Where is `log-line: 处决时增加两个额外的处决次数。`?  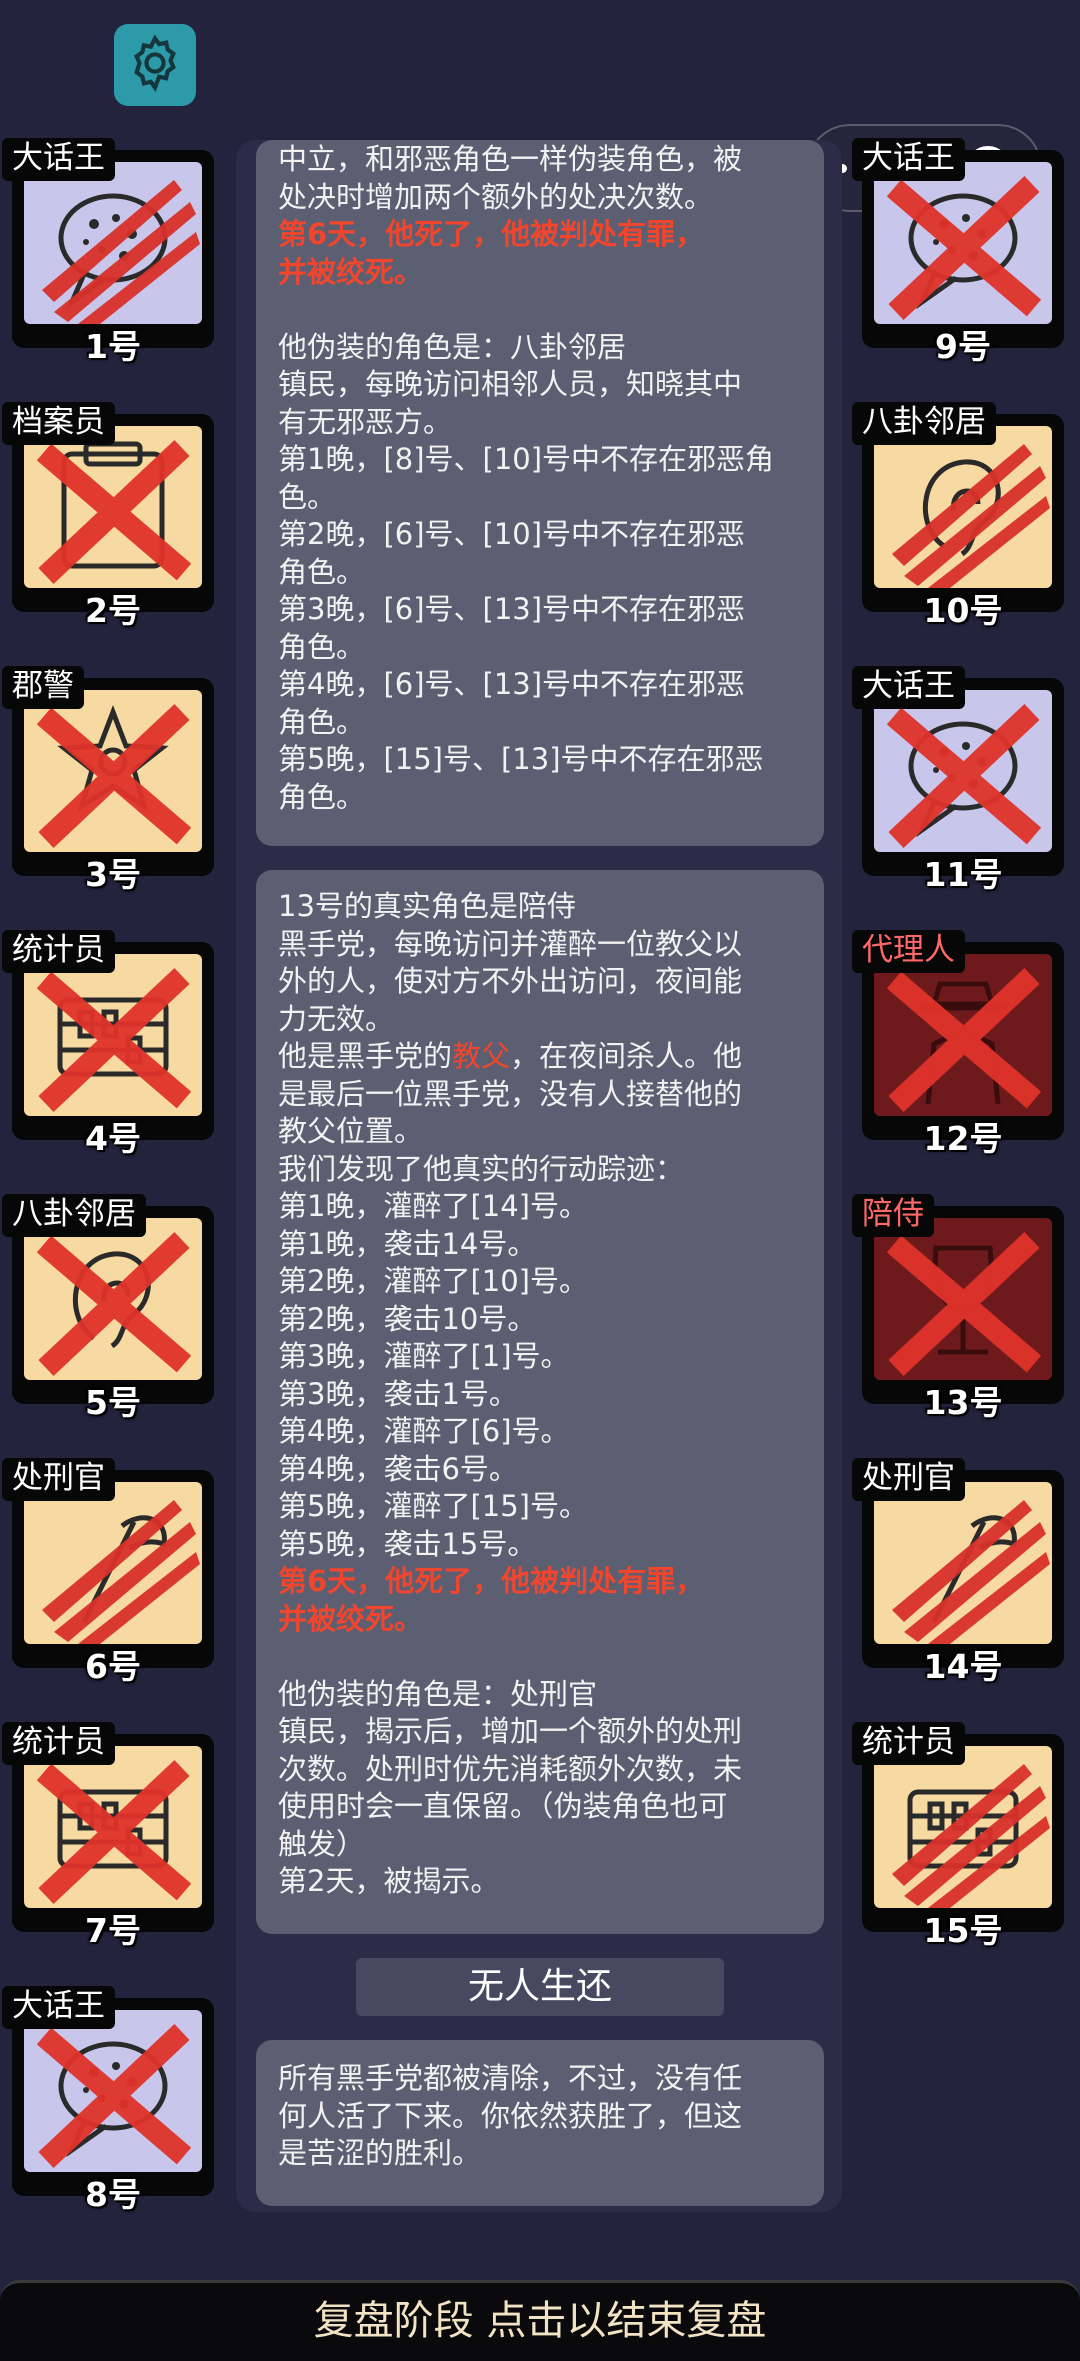
log-line: 处决时增加两个额外的处决次数。 is located at coordinates (496, 196).